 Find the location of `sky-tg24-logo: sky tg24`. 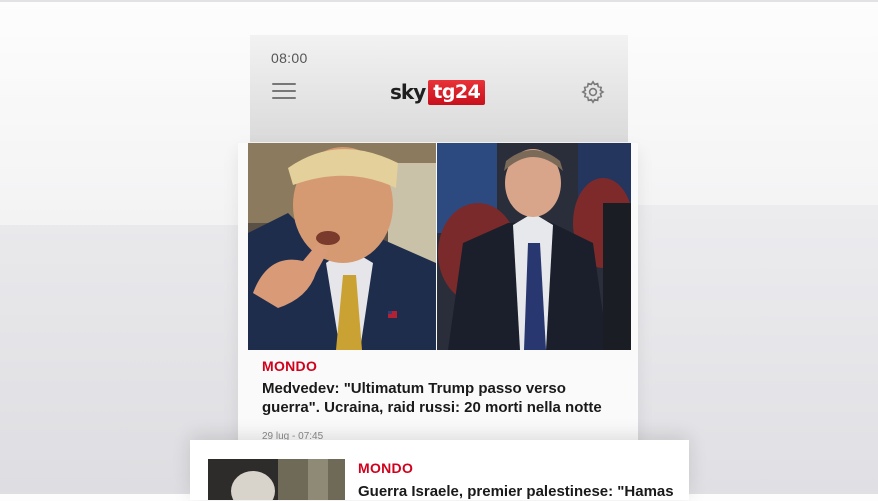

sky-tg24-logo: sky tg24 is located at coordinates (438, 92).